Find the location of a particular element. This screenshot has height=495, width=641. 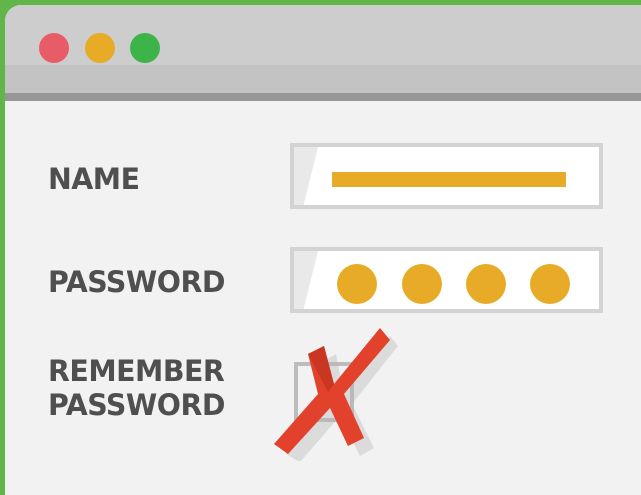

title-bar-divider is located at coordinates (323, 97).